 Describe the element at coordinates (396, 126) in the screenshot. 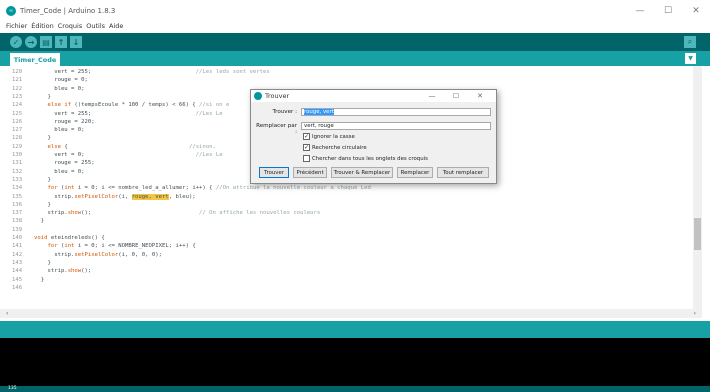

I see `replace-input: vert, rouge` at that location.